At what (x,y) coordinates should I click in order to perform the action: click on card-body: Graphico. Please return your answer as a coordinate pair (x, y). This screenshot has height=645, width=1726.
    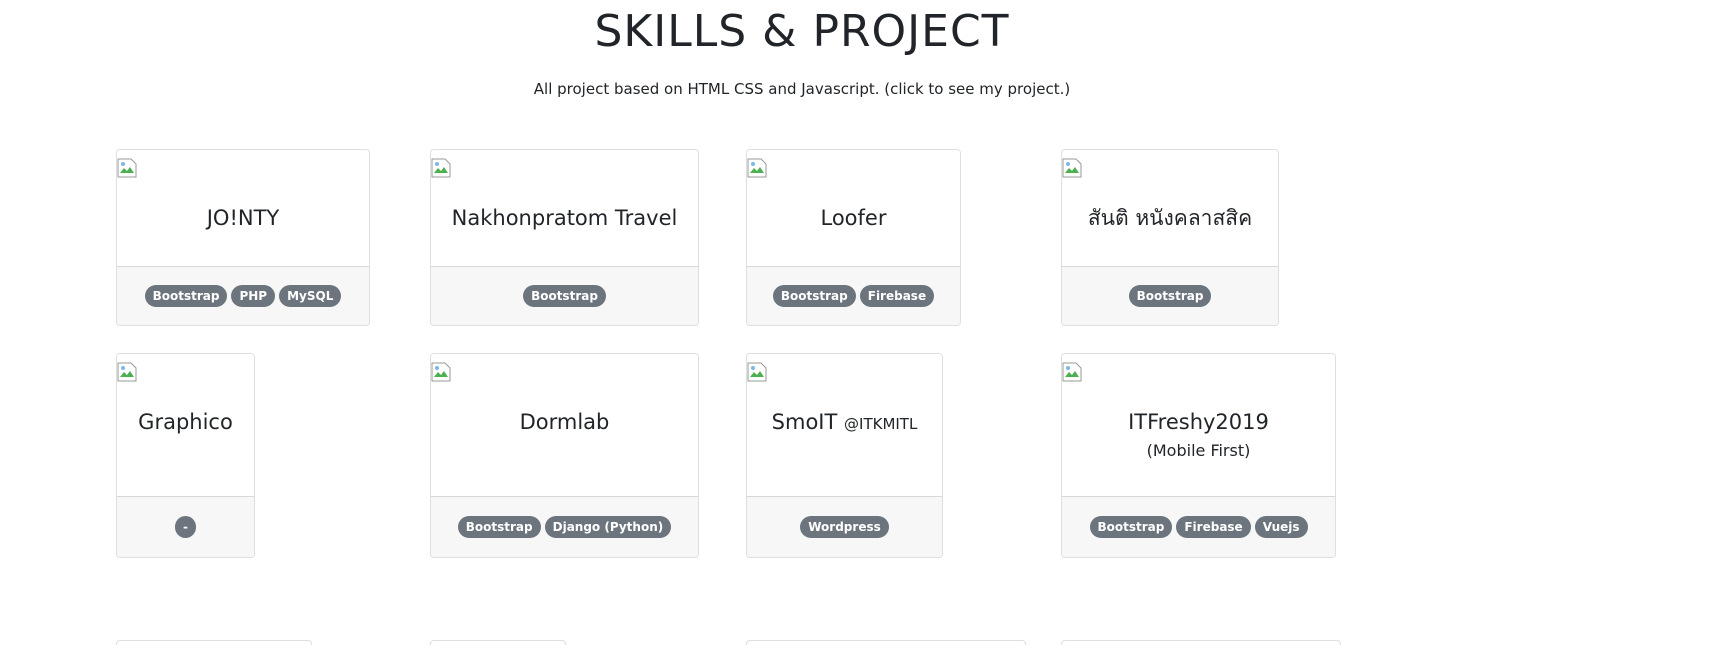
    Looking at the image, I should click on (185, 426).